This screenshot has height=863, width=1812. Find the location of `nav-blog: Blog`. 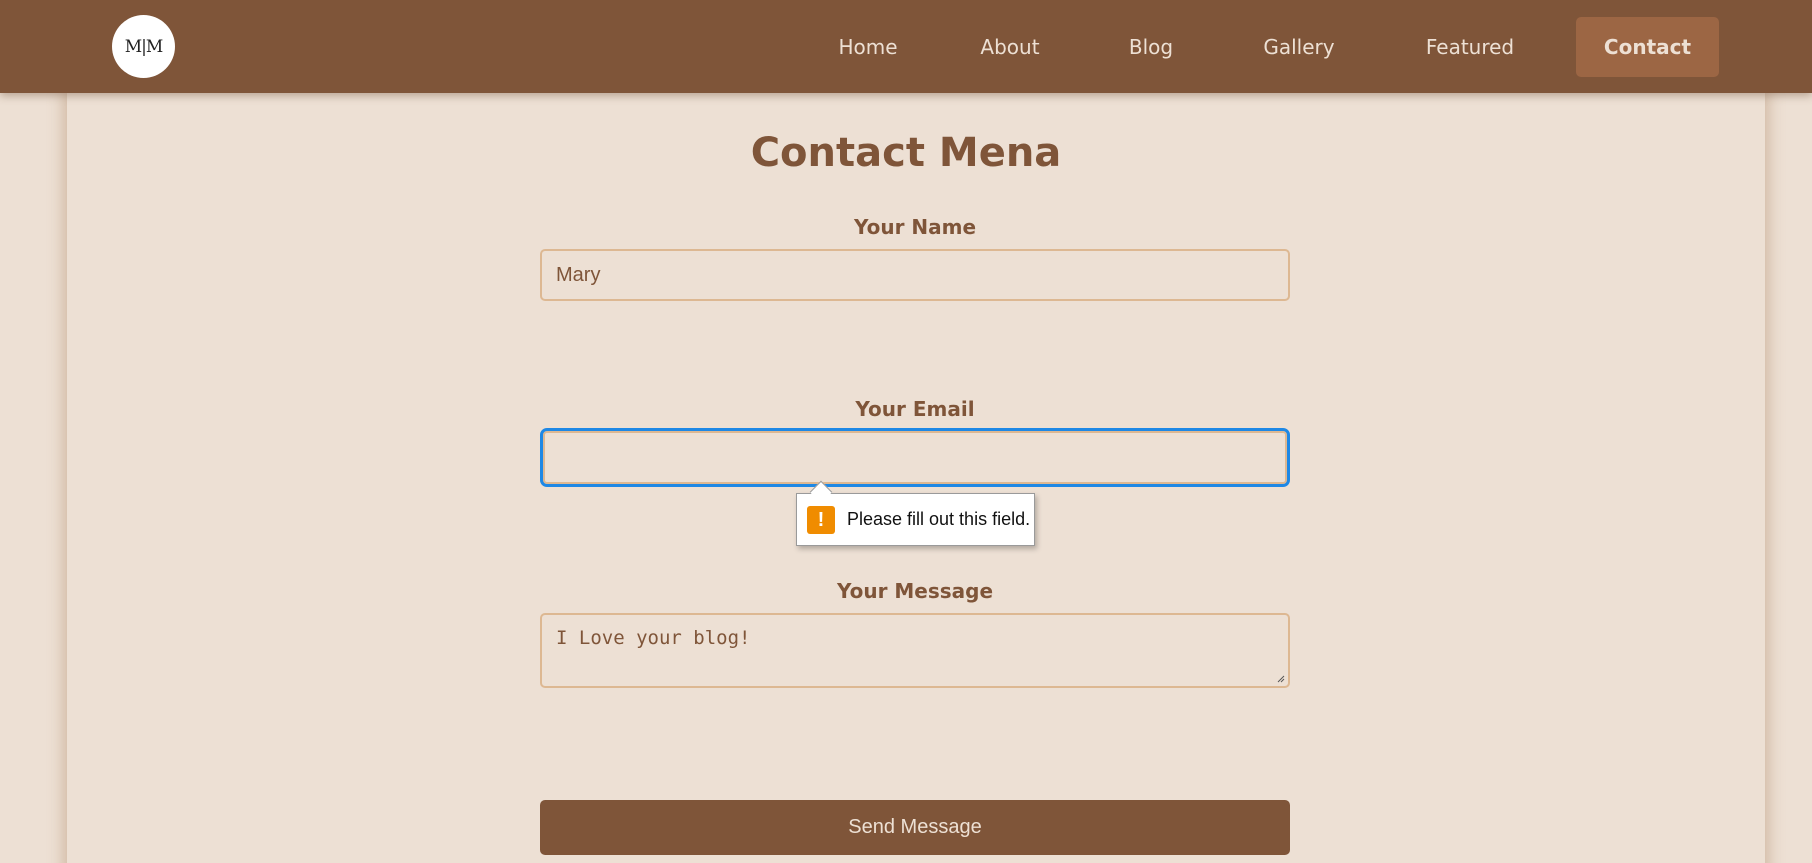

nav-blog: Blog is located at coordinates (1151, 47).